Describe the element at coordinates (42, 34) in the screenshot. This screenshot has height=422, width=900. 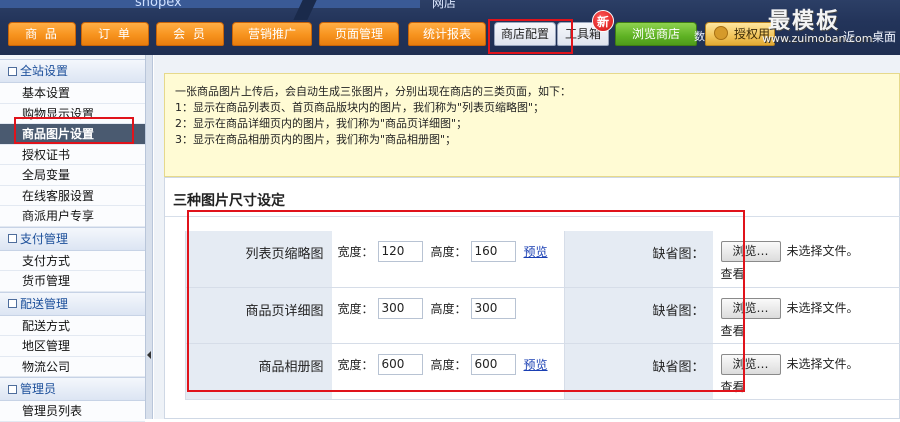
I see `nav-tab-products: 商 品` at that location.